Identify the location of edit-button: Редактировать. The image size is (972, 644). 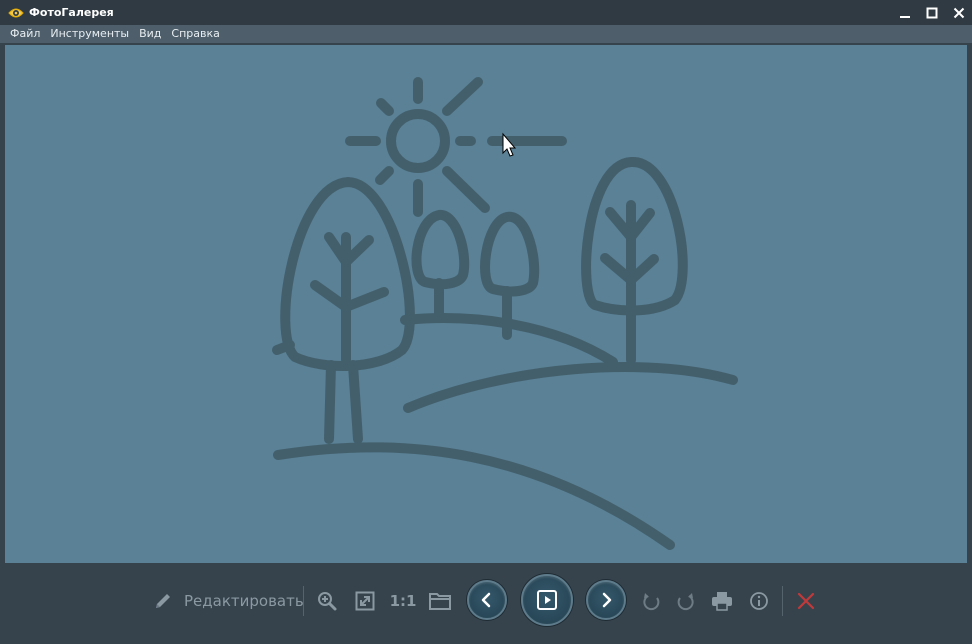
(228, 601).